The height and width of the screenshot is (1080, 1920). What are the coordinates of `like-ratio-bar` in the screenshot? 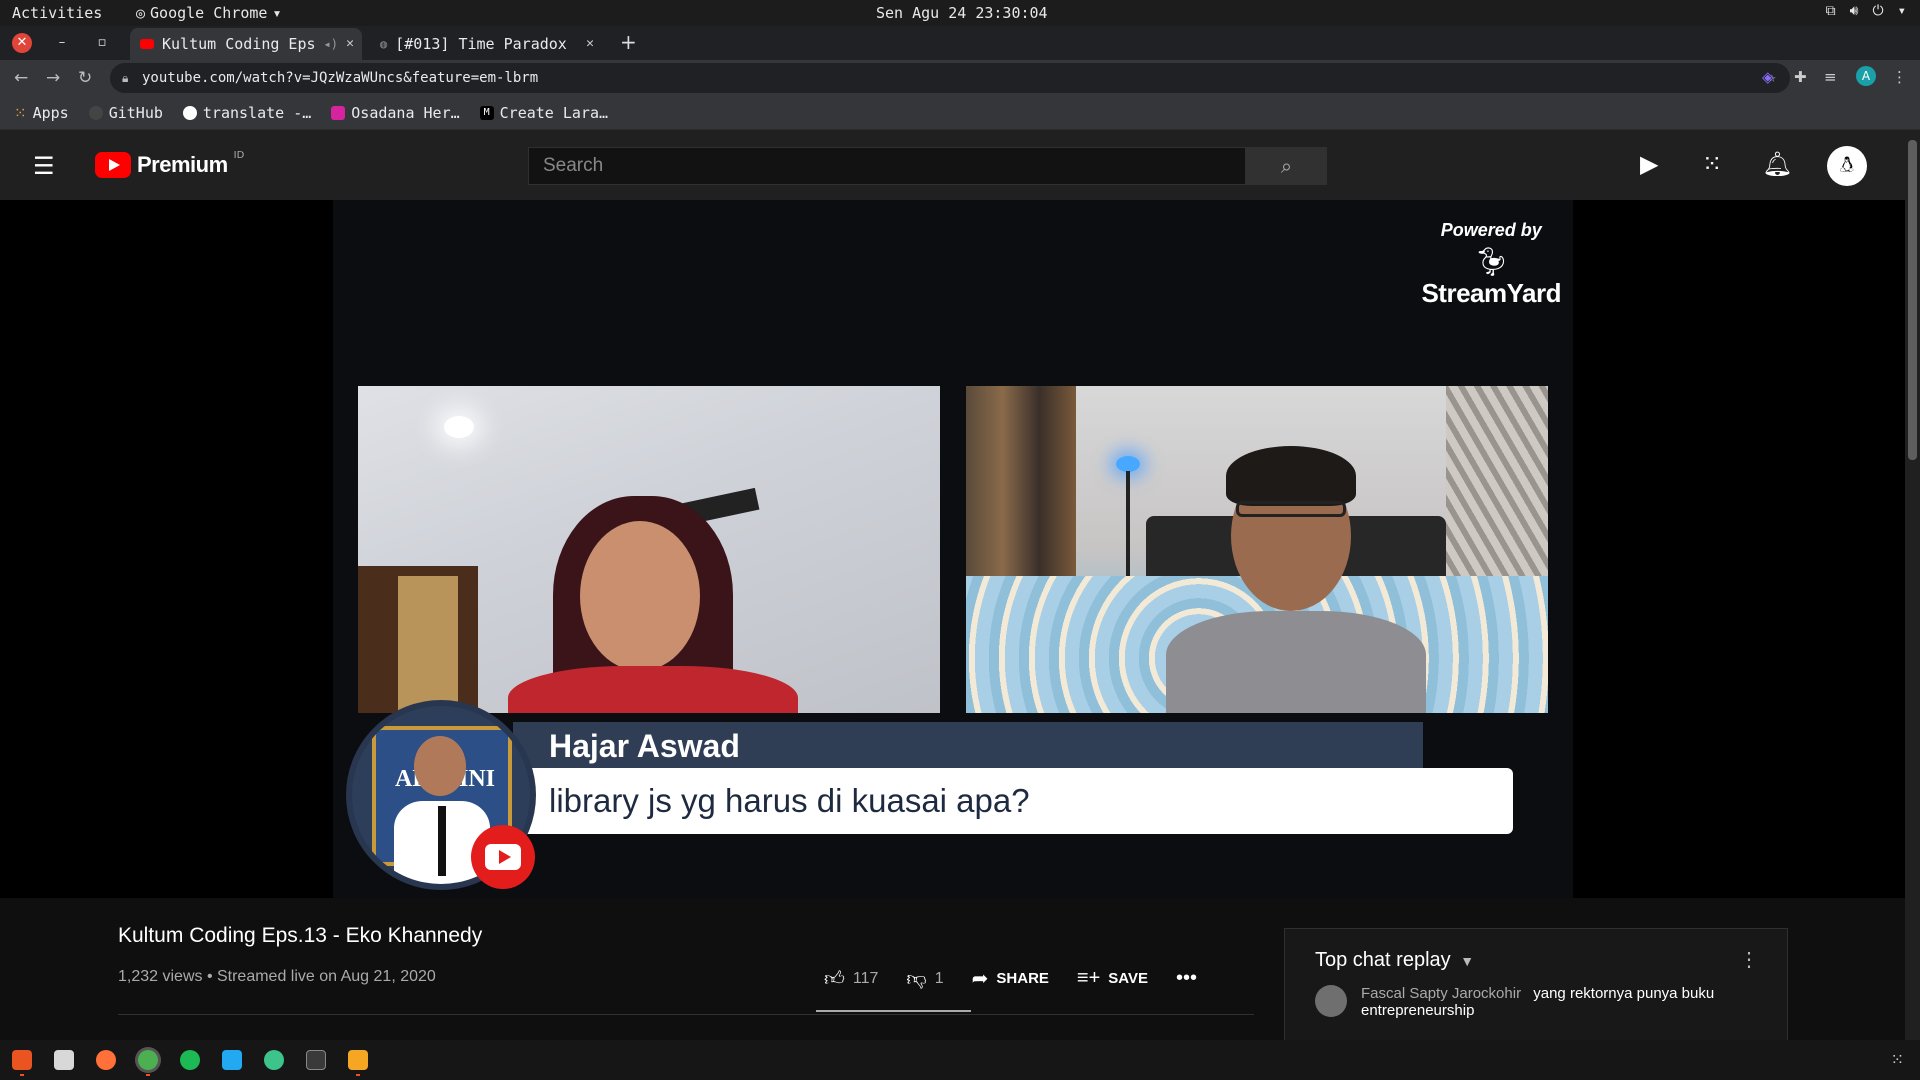 It's located at (893, 1011).